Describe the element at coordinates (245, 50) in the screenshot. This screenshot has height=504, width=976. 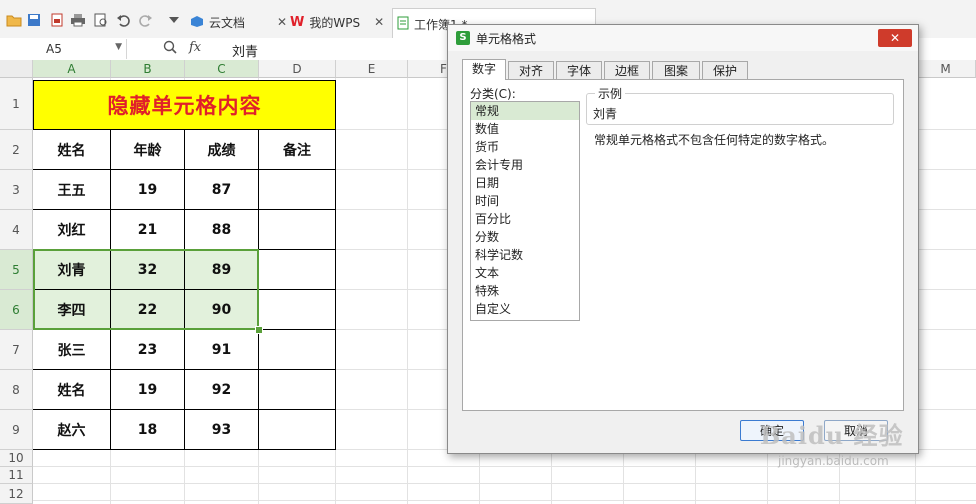
I see `formula-input: 刘青` at that location.